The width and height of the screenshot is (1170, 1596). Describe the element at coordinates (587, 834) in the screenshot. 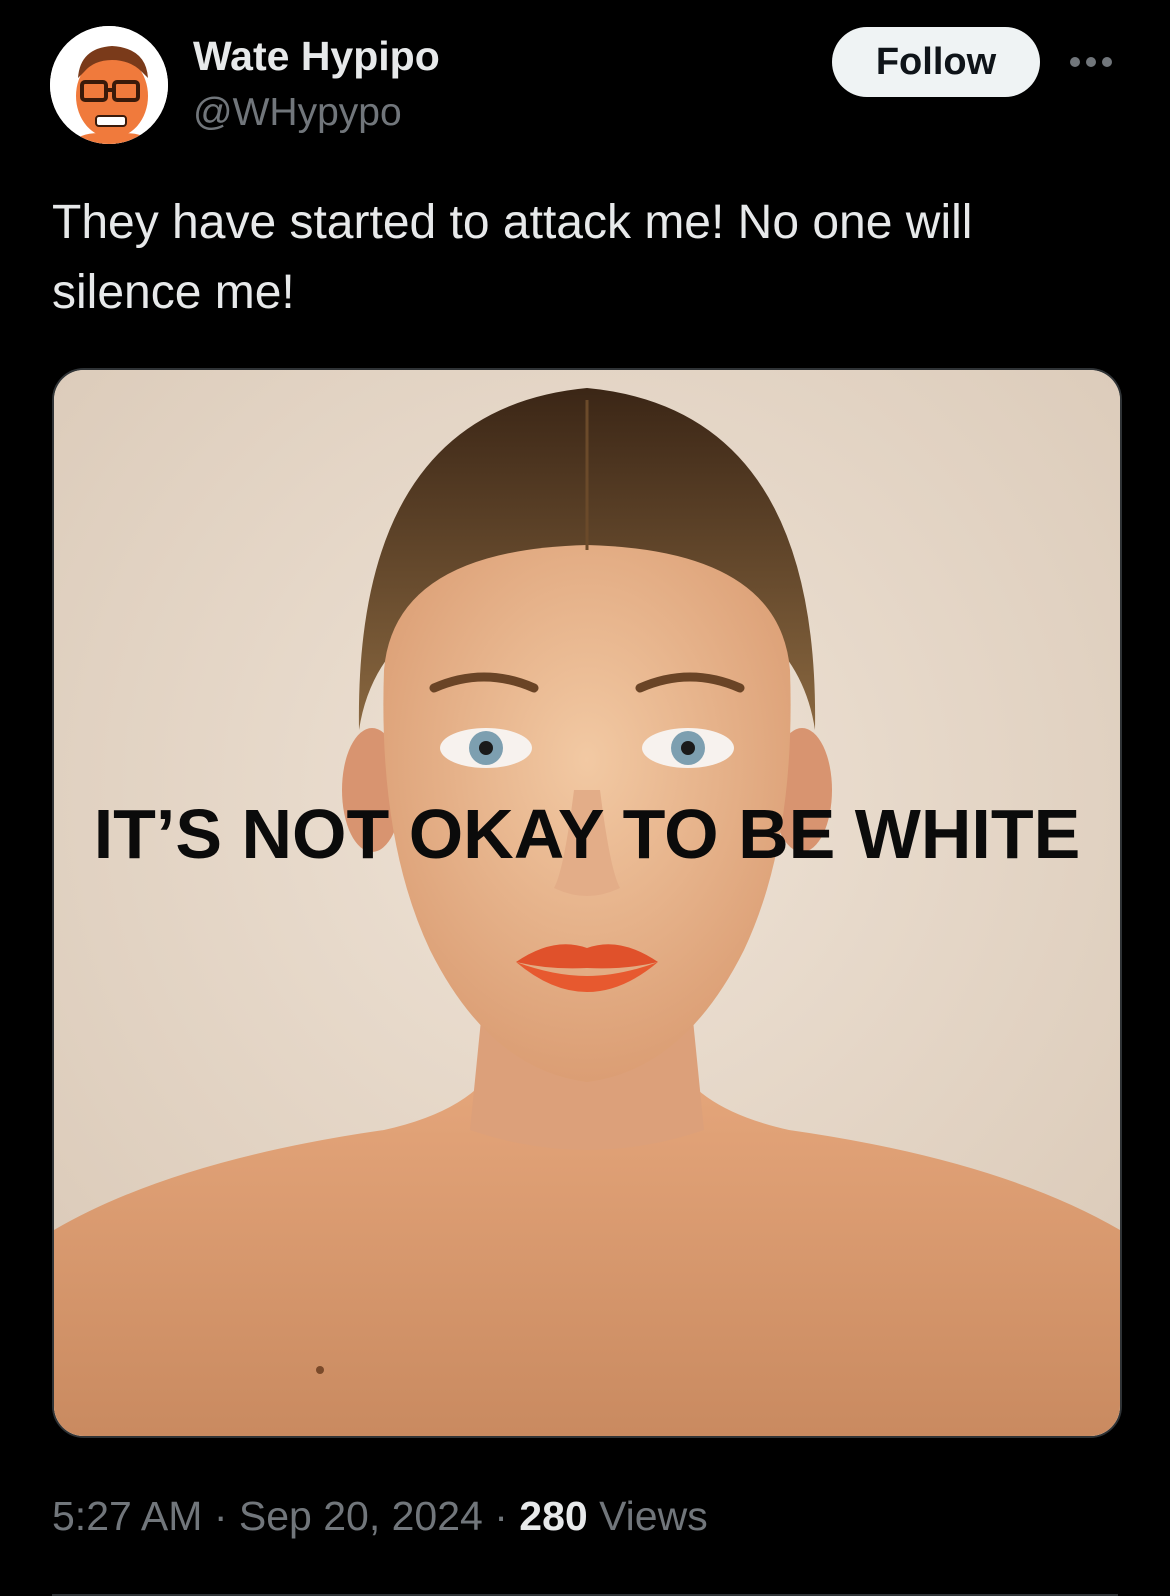

I see `image-overlay-caption: IT’S NOT OKAY TO BE WHITE` at that location.